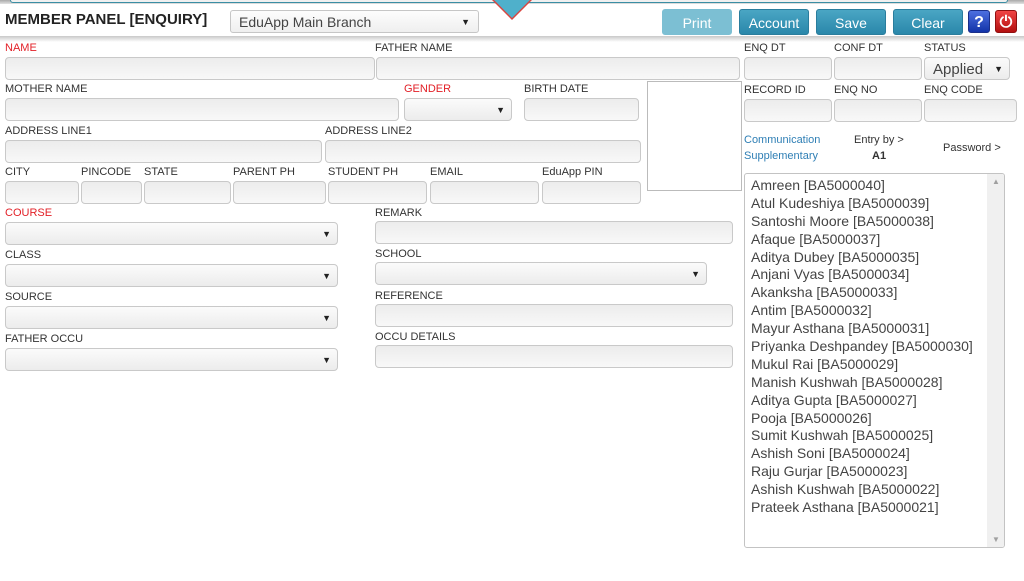 This screenshot has height=581, width=1024. Describe the element at coordinates (171, 233) in the screenshot. I see `course-select: ▼` at that location.